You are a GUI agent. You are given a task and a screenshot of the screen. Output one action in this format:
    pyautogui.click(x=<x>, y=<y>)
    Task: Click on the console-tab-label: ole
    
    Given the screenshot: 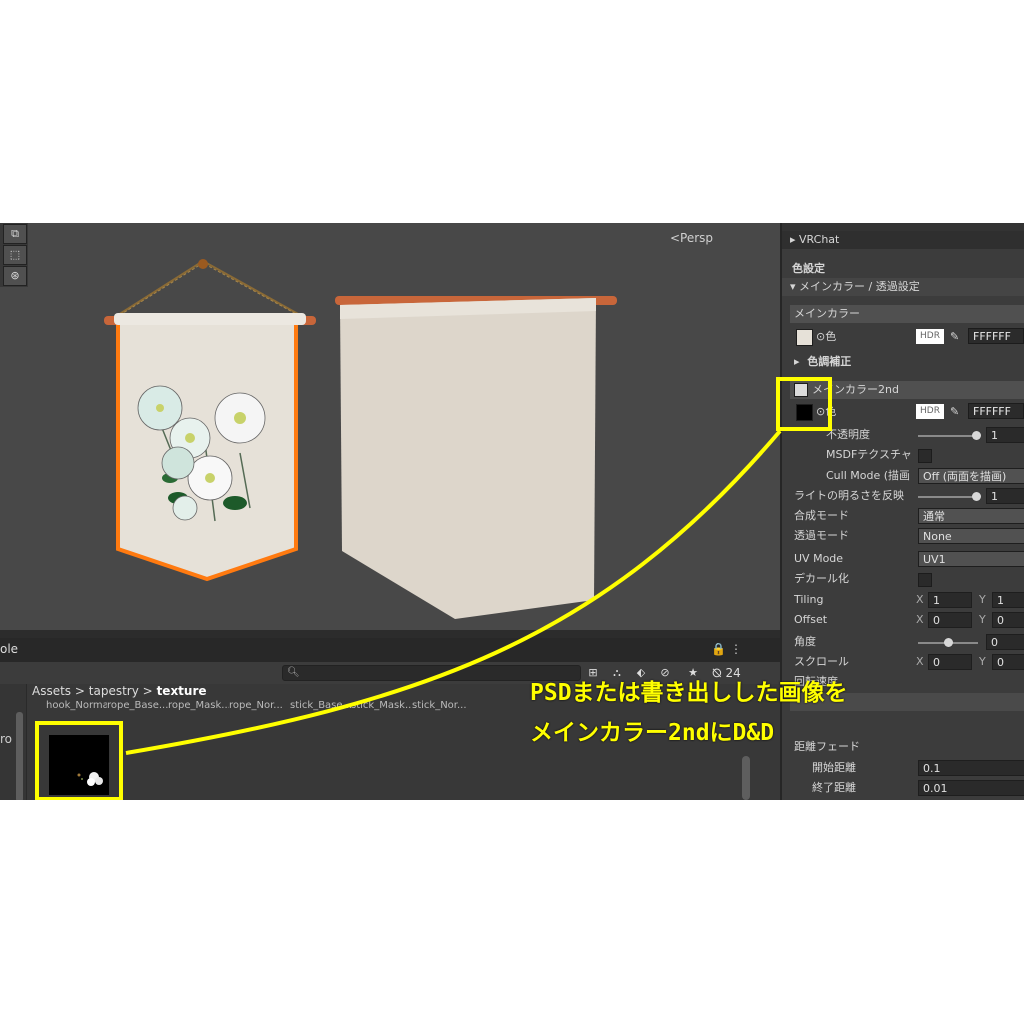 What is the action you would take?
    pyautogui.click(x=9, y=649)
    